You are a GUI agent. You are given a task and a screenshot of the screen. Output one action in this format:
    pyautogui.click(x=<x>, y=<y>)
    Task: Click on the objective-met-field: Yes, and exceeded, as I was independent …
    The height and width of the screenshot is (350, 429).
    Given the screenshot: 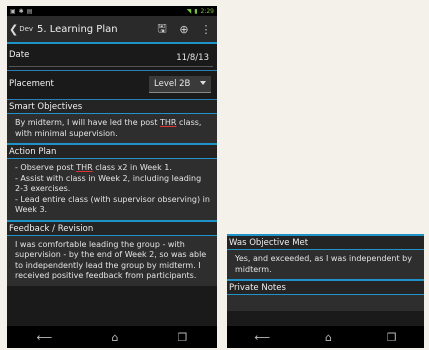 What is the action you would take?
    pyautogui.click(x=325, y=265)
    